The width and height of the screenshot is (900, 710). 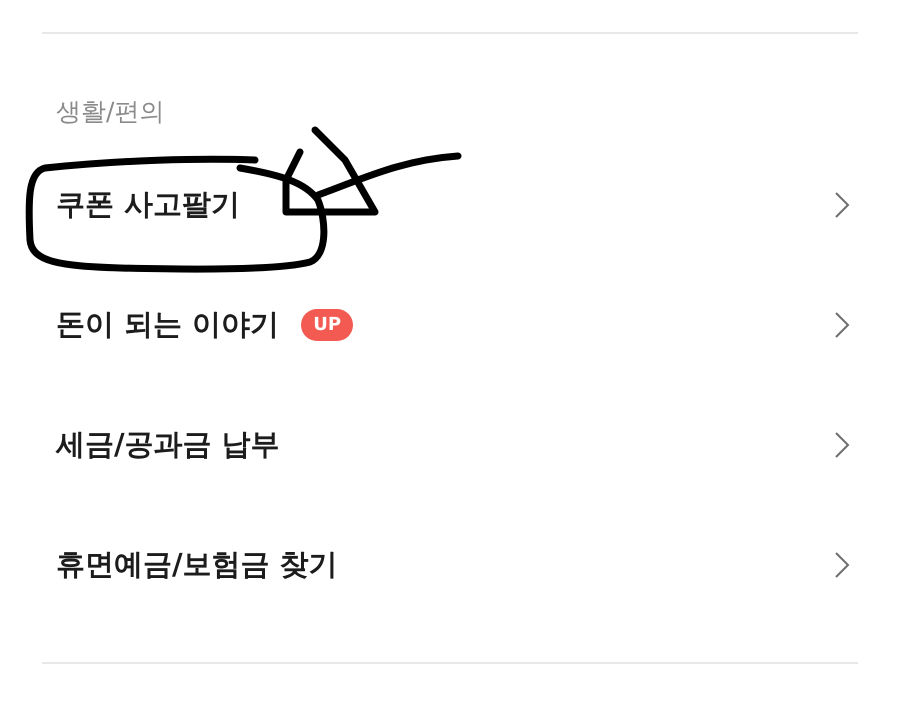 I want to click on menu-item-label: 쿠폰 사고팔기, so click(x=148, y=205).